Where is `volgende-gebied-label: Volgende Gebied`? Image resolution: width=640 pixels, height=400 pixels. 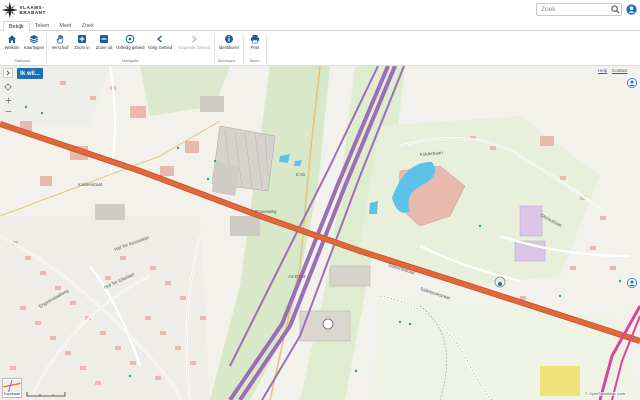
volgende-gebied-label: Volgende Gebied is located at coordinates (194, 47).